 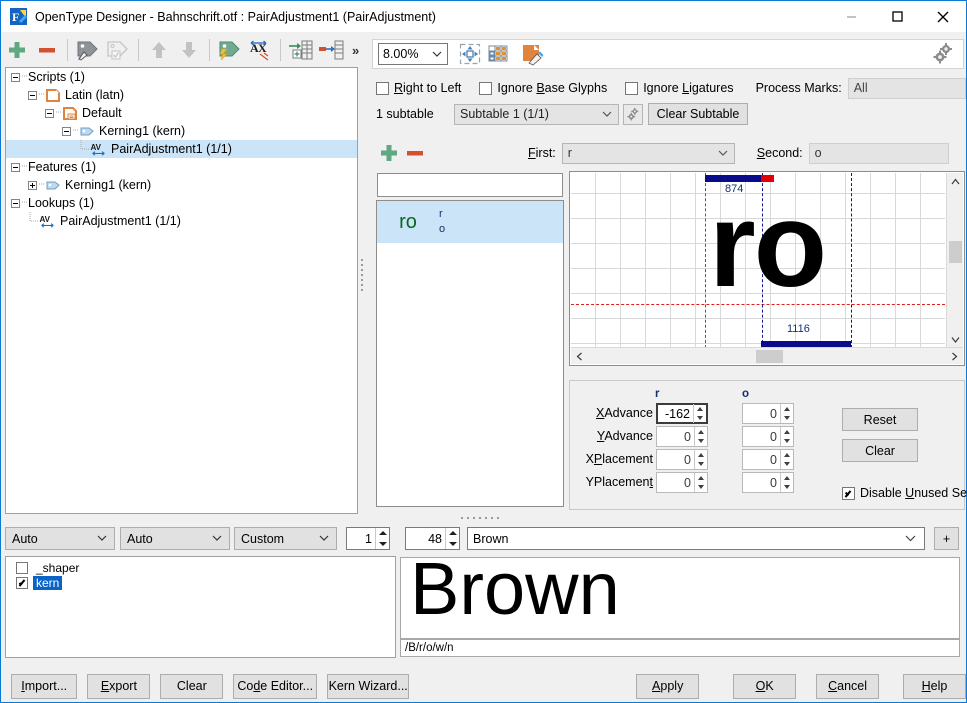 I want to click on instance-spinner: 1, so click(x=368, y=538).